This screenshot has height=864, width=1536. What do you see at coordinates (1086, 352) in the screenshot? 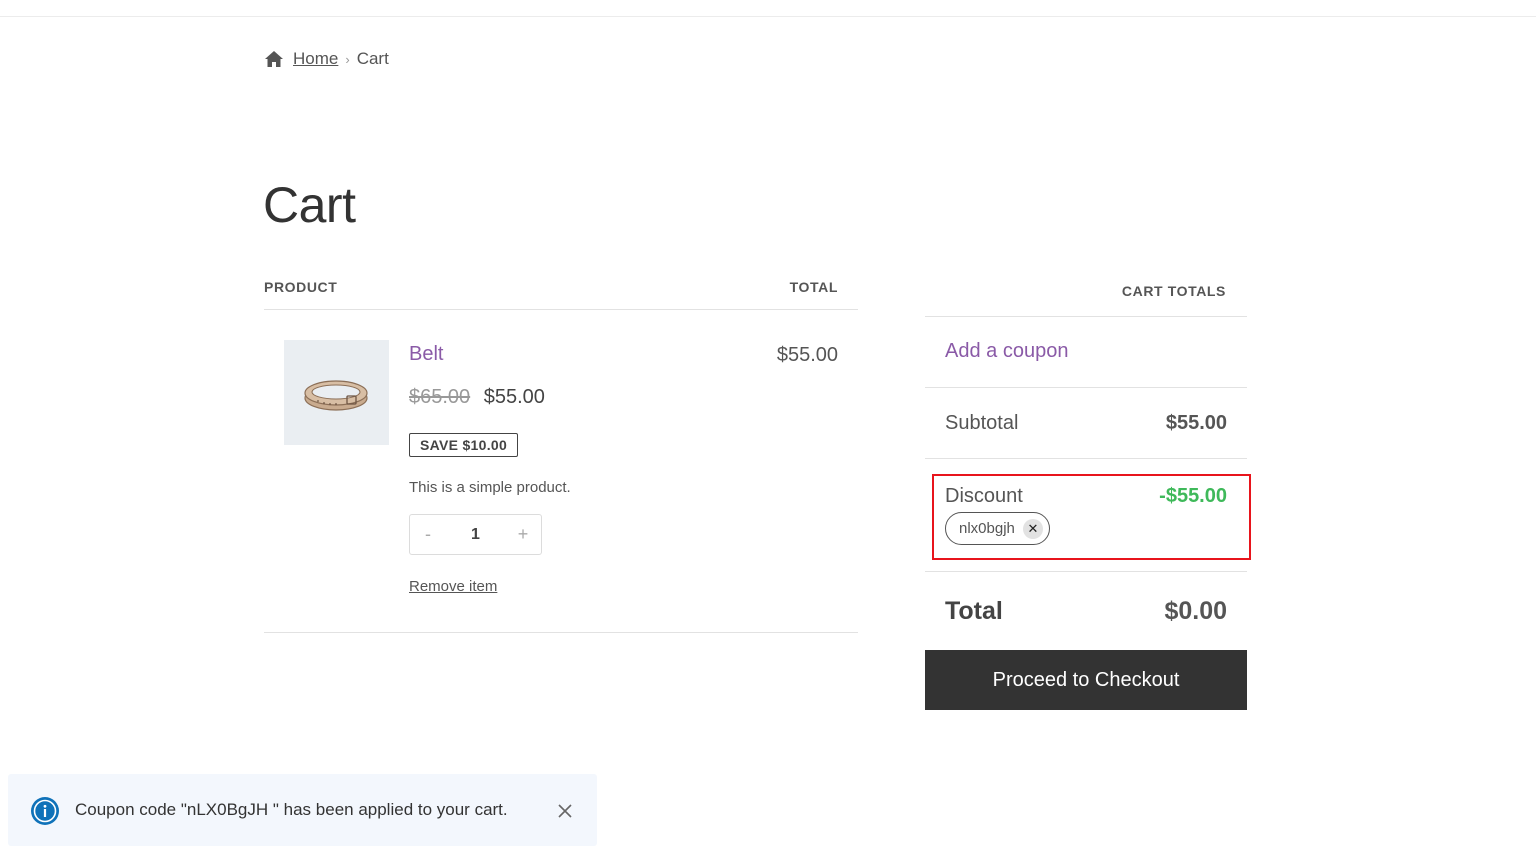
I see `coupon-row: Add a coupon` at bounding box center [1086, 352].